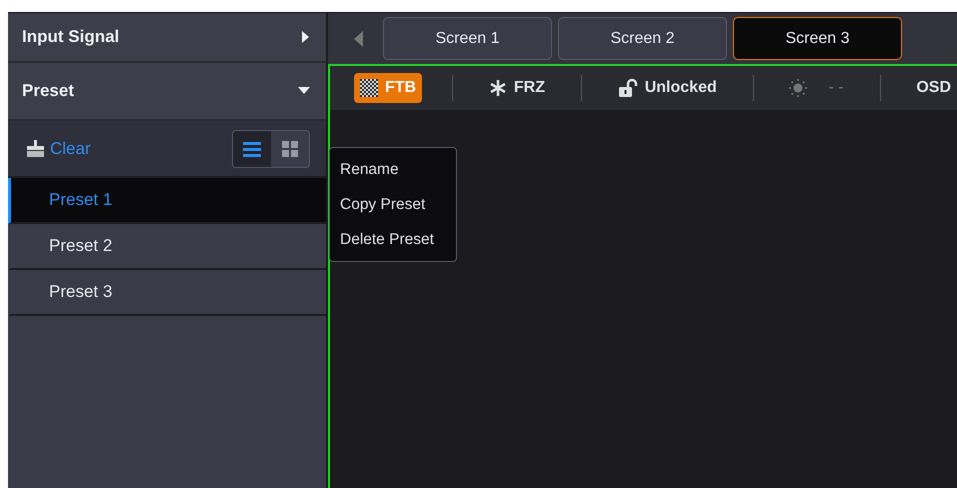 This screenshot has width=957, height=488. What do you see at coordinates (817, 38) in the screenshot?
I see `screen-tab: Screen 3` at bounding box center [817, 38].